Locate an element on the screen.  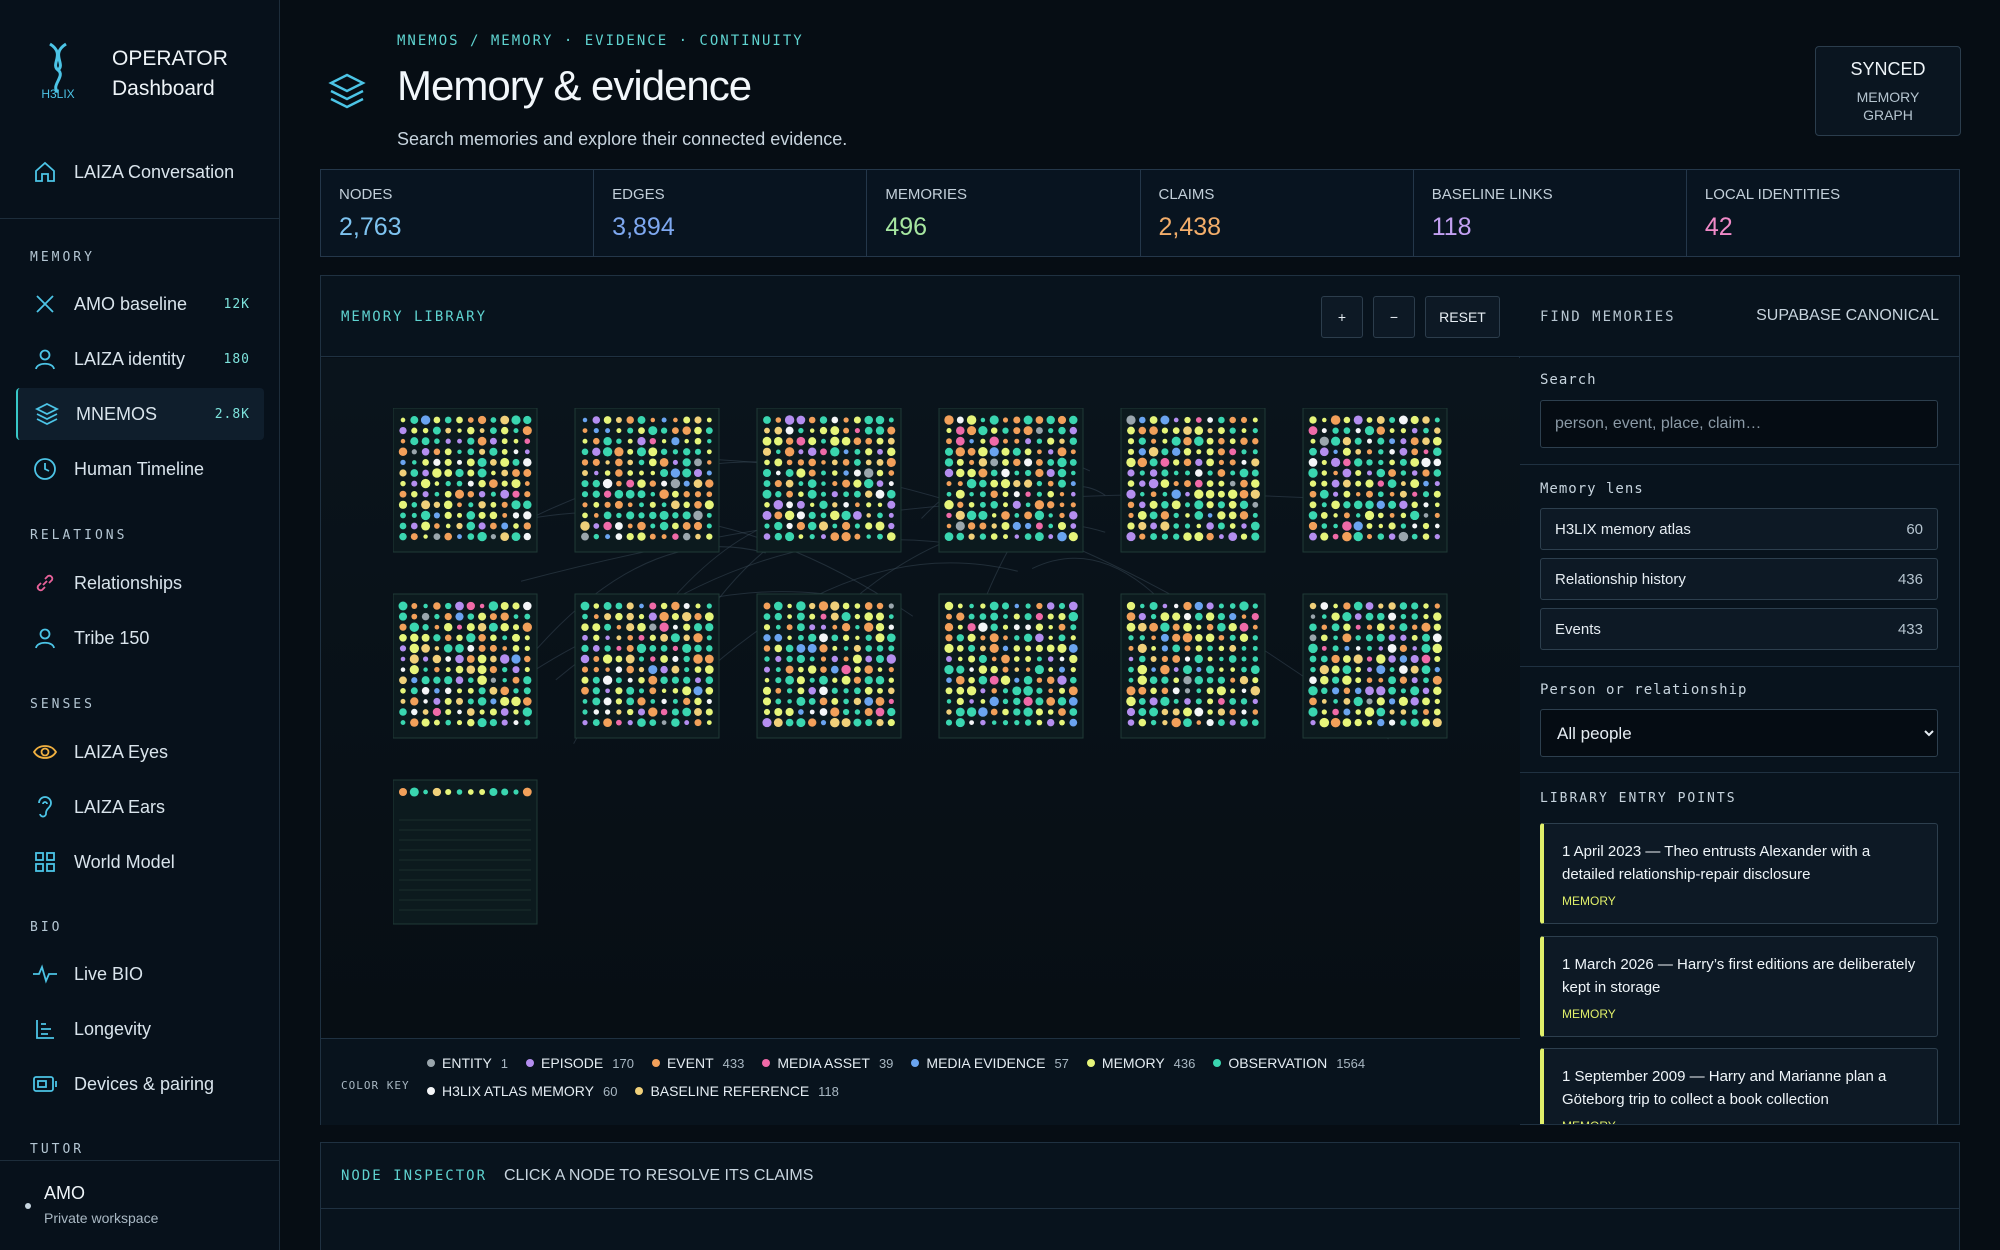
nav-human-timeline: Human Timeline is located at coordinates (140, 469).